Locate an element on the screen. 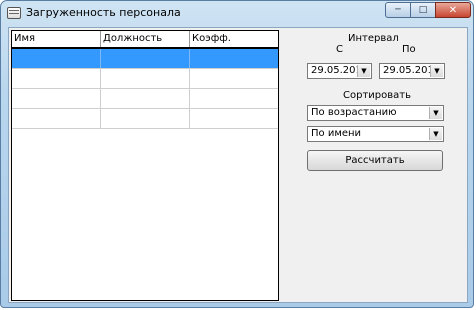 The width and height of the screenshot is (476, 310). window-title: Загруженность персонала is located at coordinates (103, 12).